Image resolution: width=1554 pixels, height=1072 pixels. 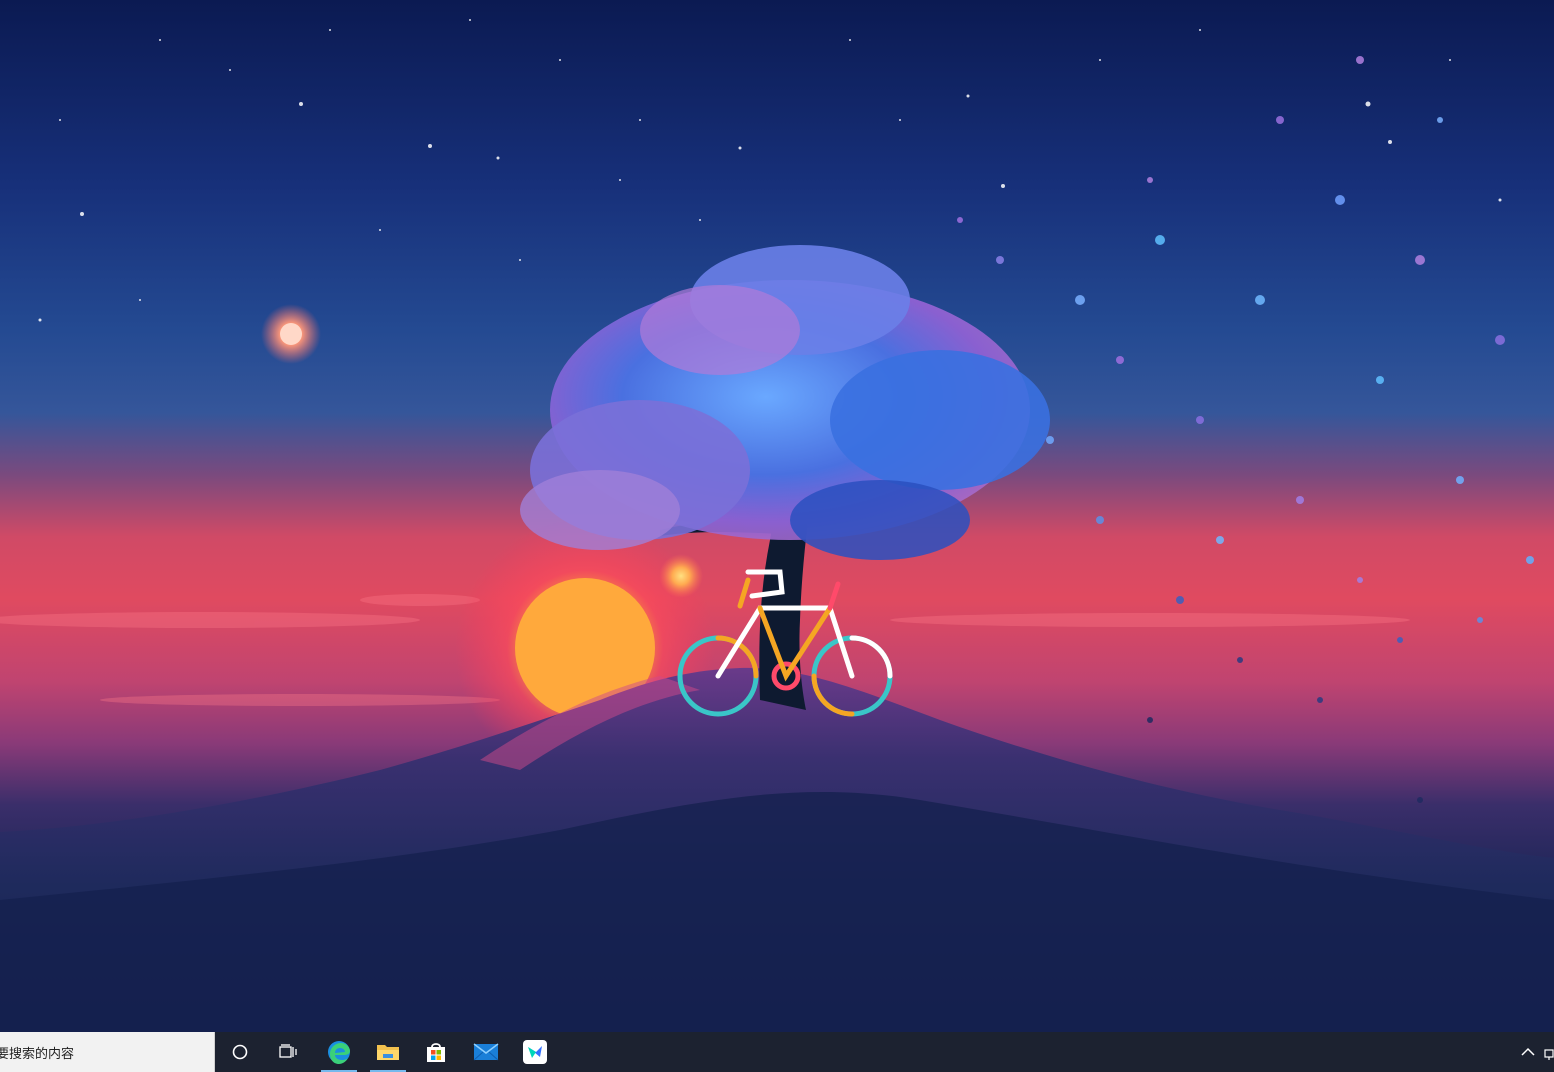 I want to click on task-view-icon, so click(x=288, y=1051).